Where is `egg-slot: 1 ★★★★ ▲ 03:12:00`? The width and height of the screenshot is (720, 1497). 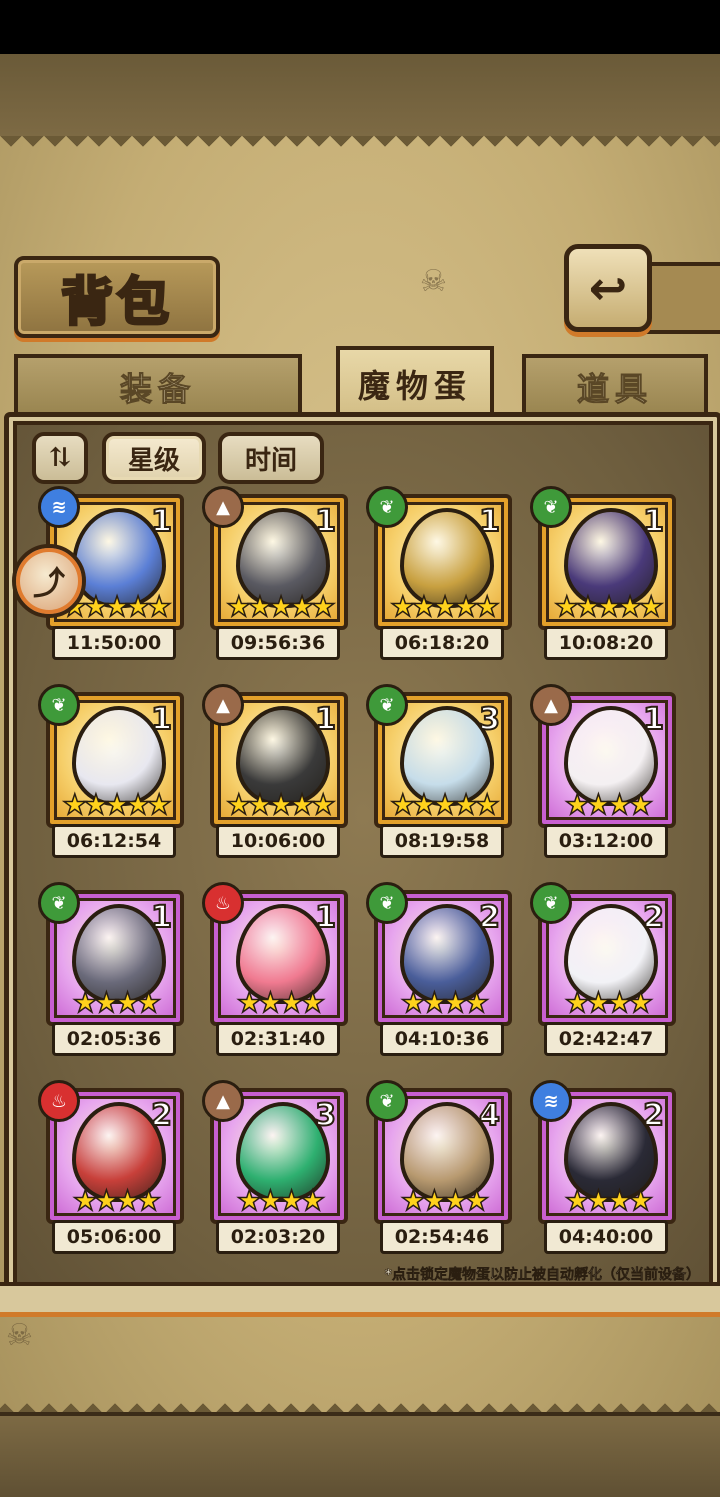 egg-slot: 1 ★★★★ ▲ 03:12:00 is located at coordinates (603, 776).